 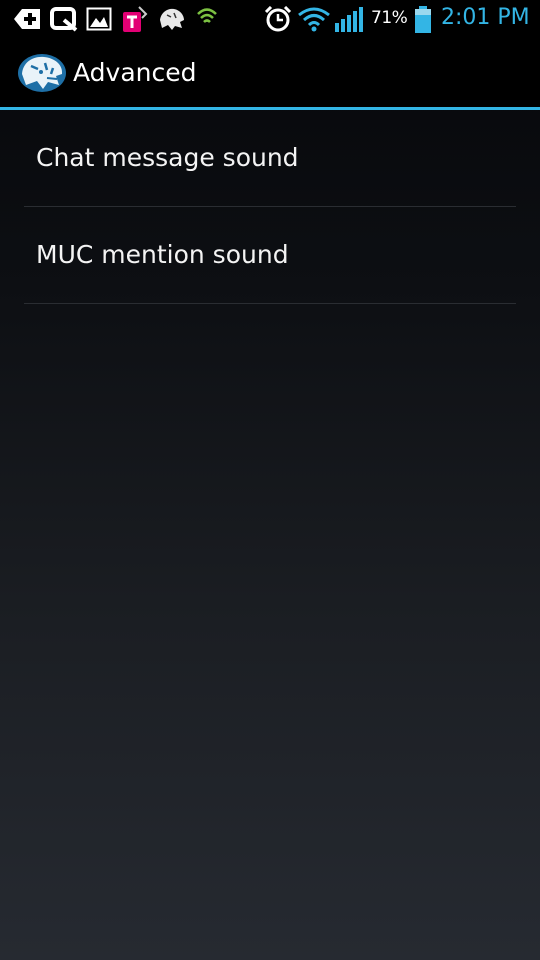 What do you see at coordinates (99, 19) in the screenshot?
I see `gallery-icon` at bounding box center [99, 19].